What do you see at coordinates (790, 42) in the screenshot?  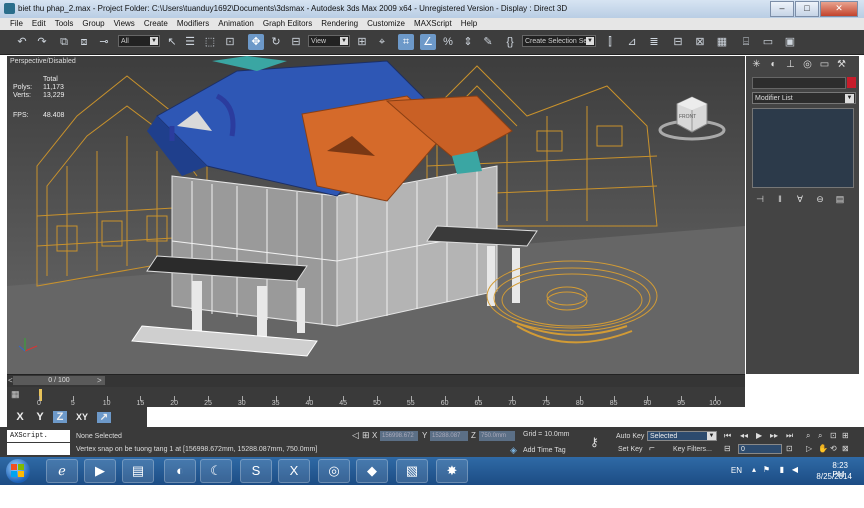 I see `render-production-icon: ▣` at bounding box center [790, 42].